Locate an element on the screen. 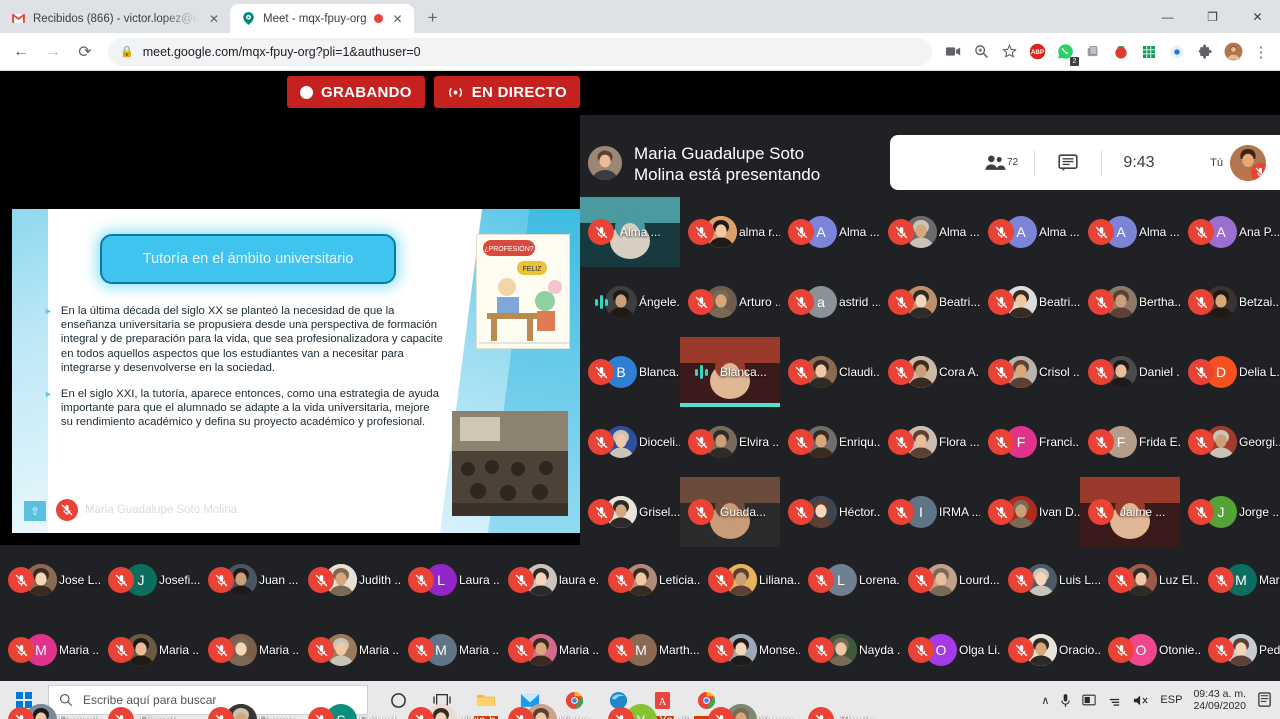 The image size is (1280, 719). browser-tab-meet: Meet - mqx-fpuy-org ✕ is located at coordinates (322, 18).